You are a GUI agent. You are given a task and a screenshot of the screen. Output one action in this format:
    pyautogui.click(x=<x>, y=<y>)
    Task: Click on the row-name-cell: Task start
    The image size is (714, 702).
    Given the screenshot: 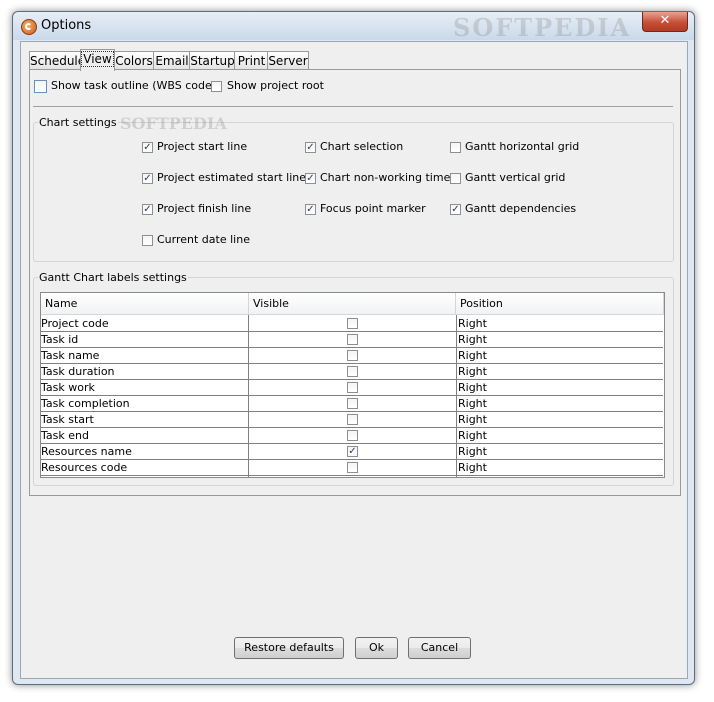 What is the action you would take?
    pyautogui.click(x=144, y=419)
    